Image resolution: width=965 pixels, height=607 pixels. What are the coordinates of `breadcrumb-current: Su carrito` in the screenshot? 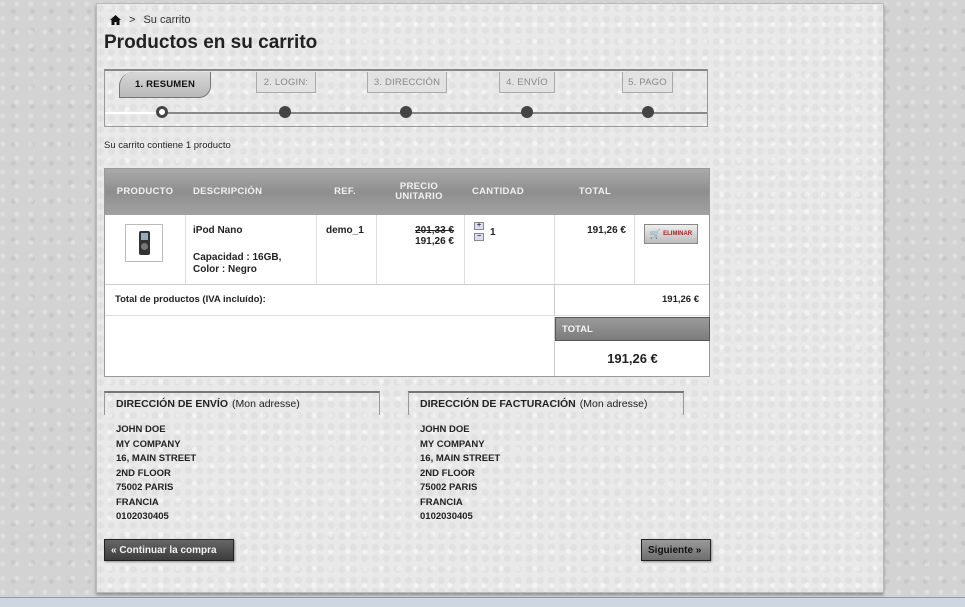 It's located at (167, 20).